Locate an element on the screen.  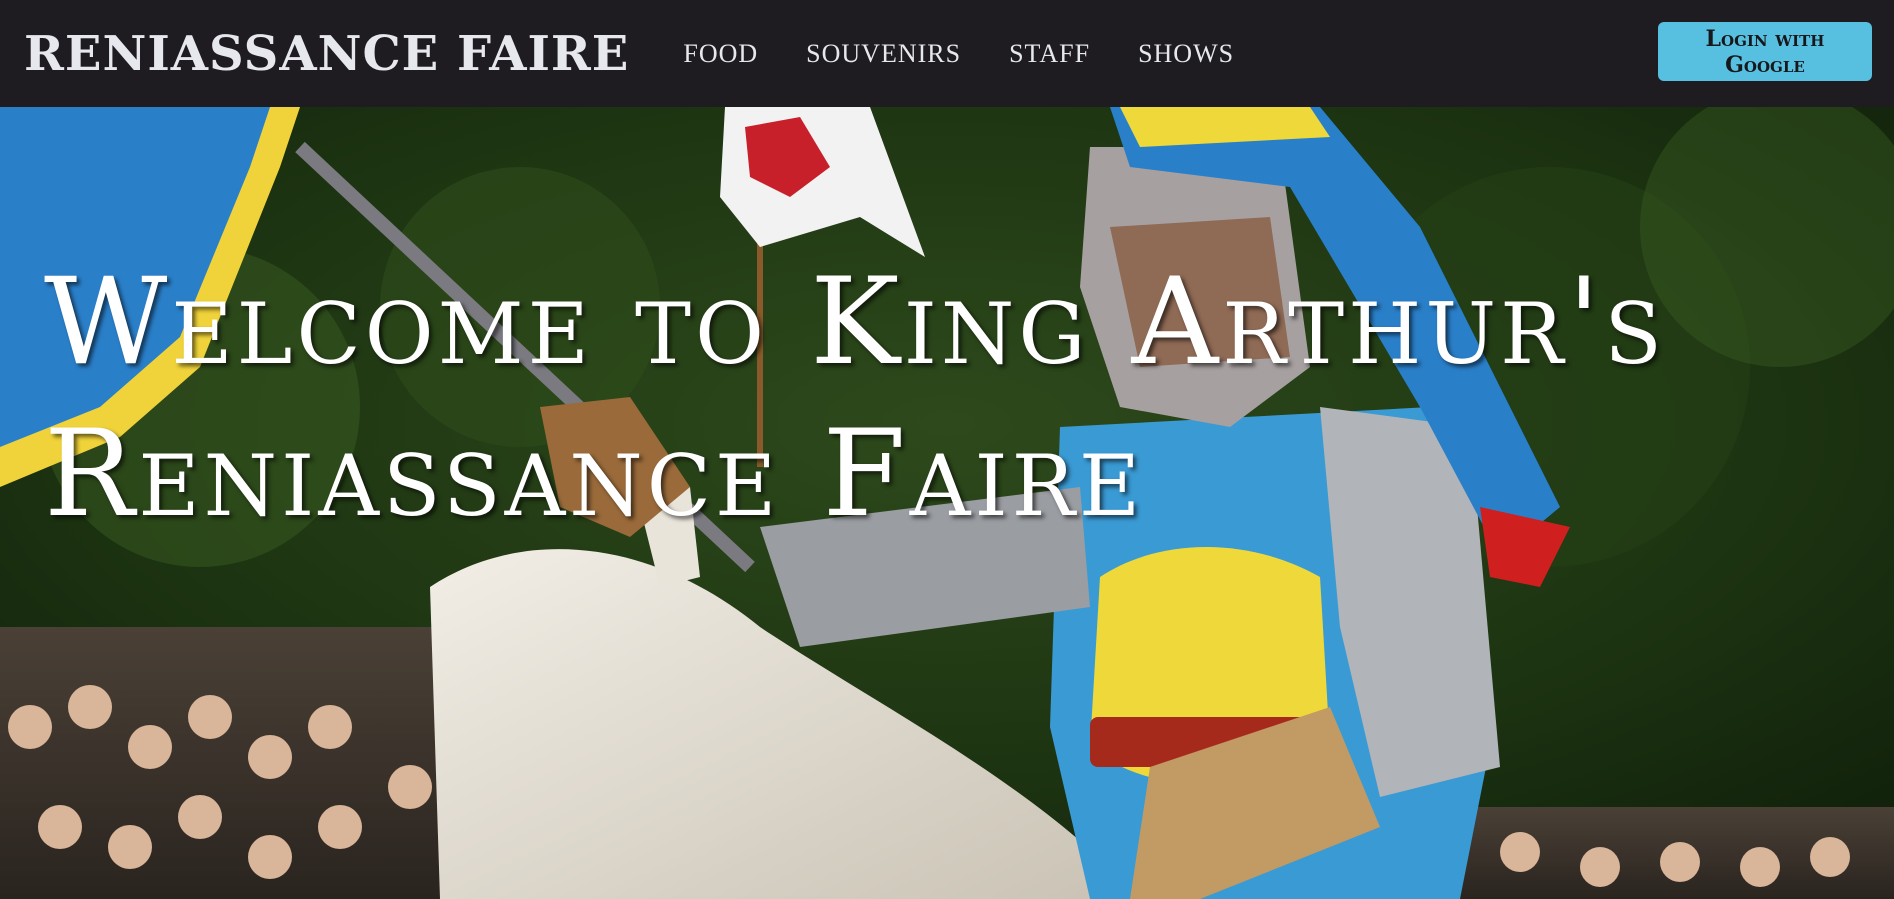
login-with-google-button: Login with Google is located at coordinates (1765, 51).